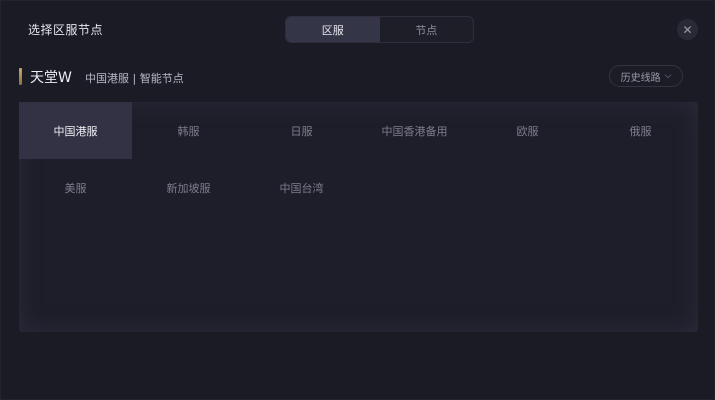 This screenshot has height=400, width=715. Describe the element at coordinates (301, 187) in the screenshot. I see `region-item-tw: 中国台湾` at that location.